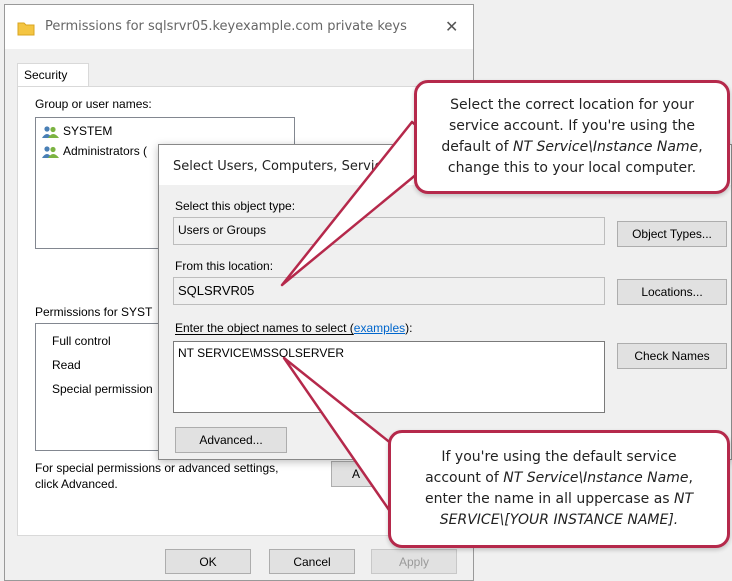 The width and height of the screenshot is (732, 581). Describe the element at coordinates (477, 147) in the screenshot. I see `callout-text: default of` at that location.